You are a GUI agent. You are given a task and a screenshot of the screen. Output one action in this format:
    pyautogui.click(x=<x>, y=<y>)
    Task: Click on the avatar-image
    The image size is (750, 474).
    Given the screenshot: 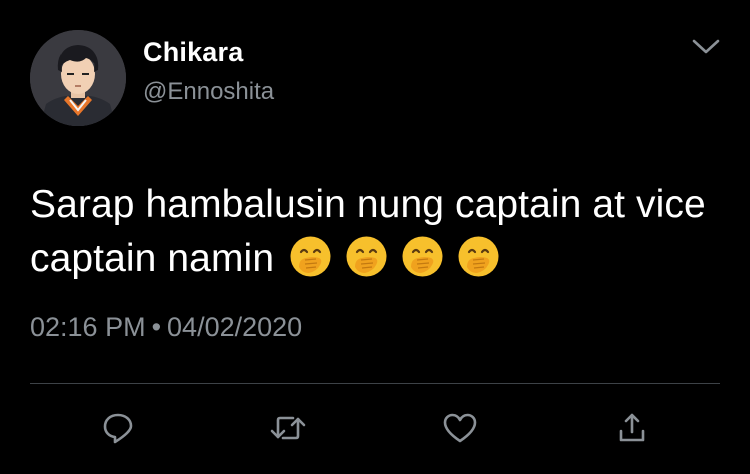 What is the action you would take?
    pyautogui.click(x=78, y=78)
    